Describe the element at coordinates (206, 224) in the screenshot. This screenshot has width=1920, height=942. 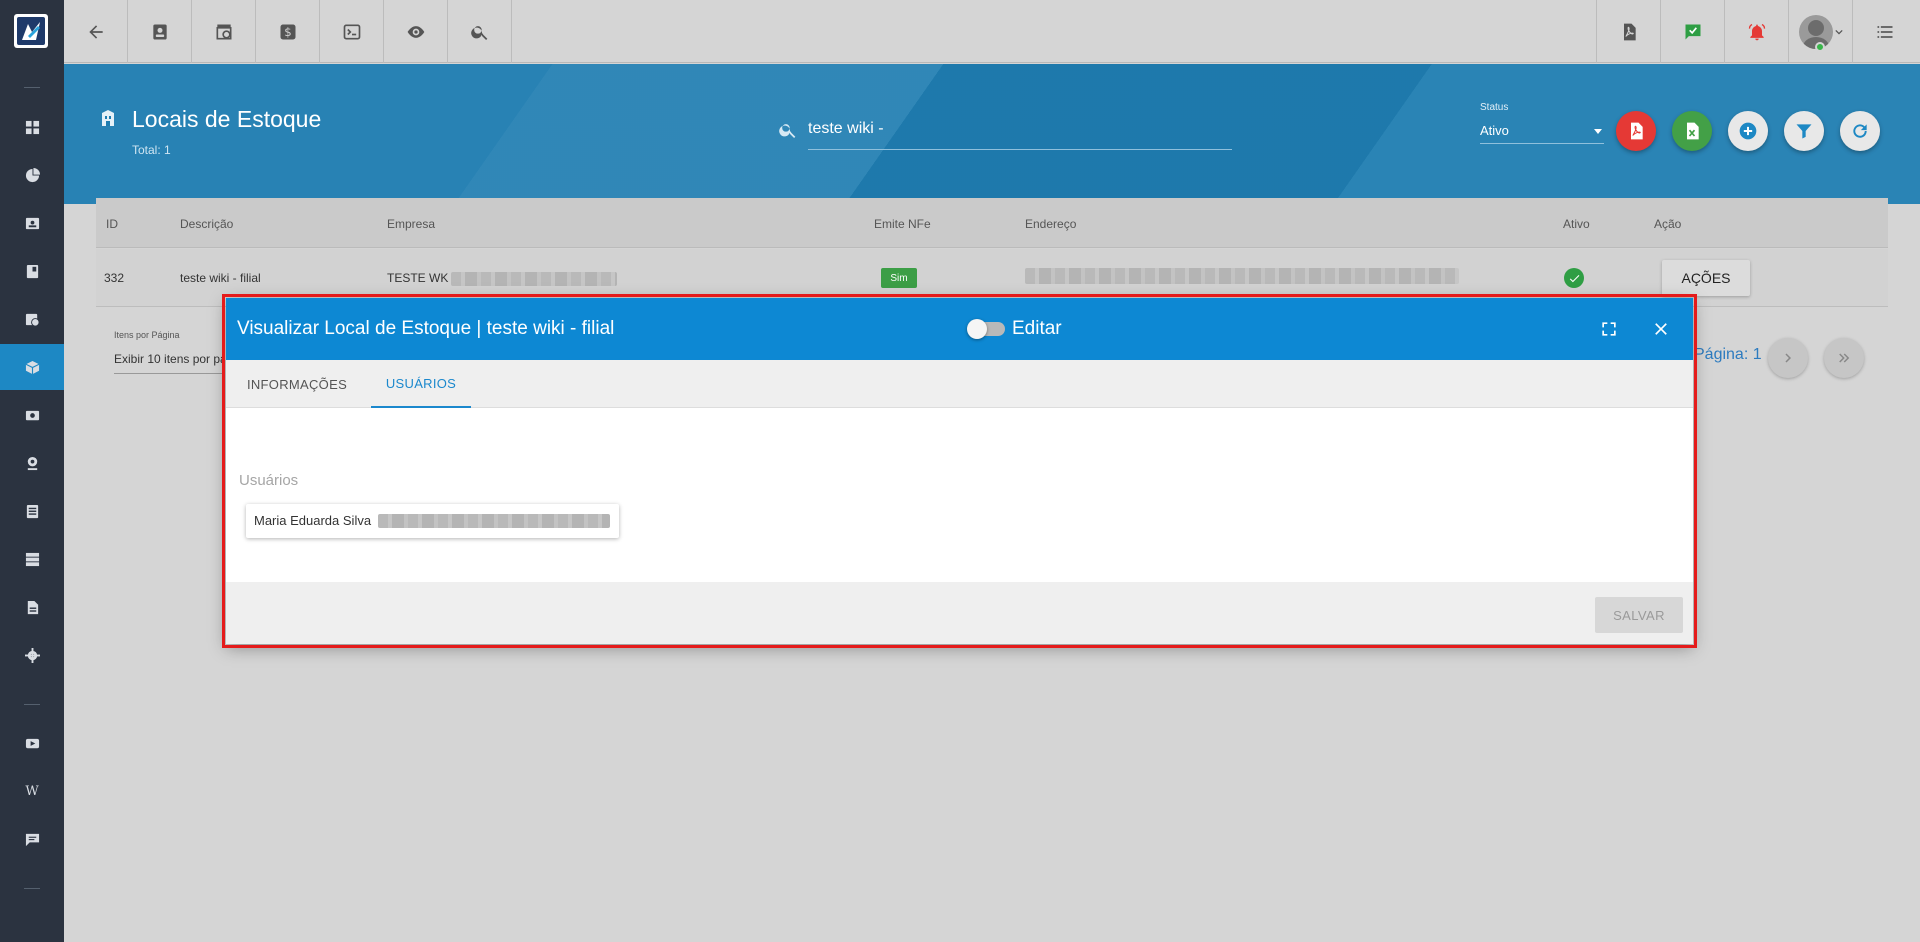
I see `column-header-descricao: Descrição` at that location.